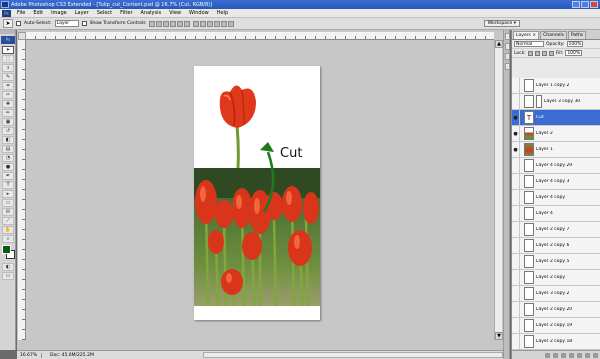 This screenshot has height=359, width=600. Describe the element at coordinates (151, 13) in the screenshot. I see `menu-analysis: Analysis` at that location.